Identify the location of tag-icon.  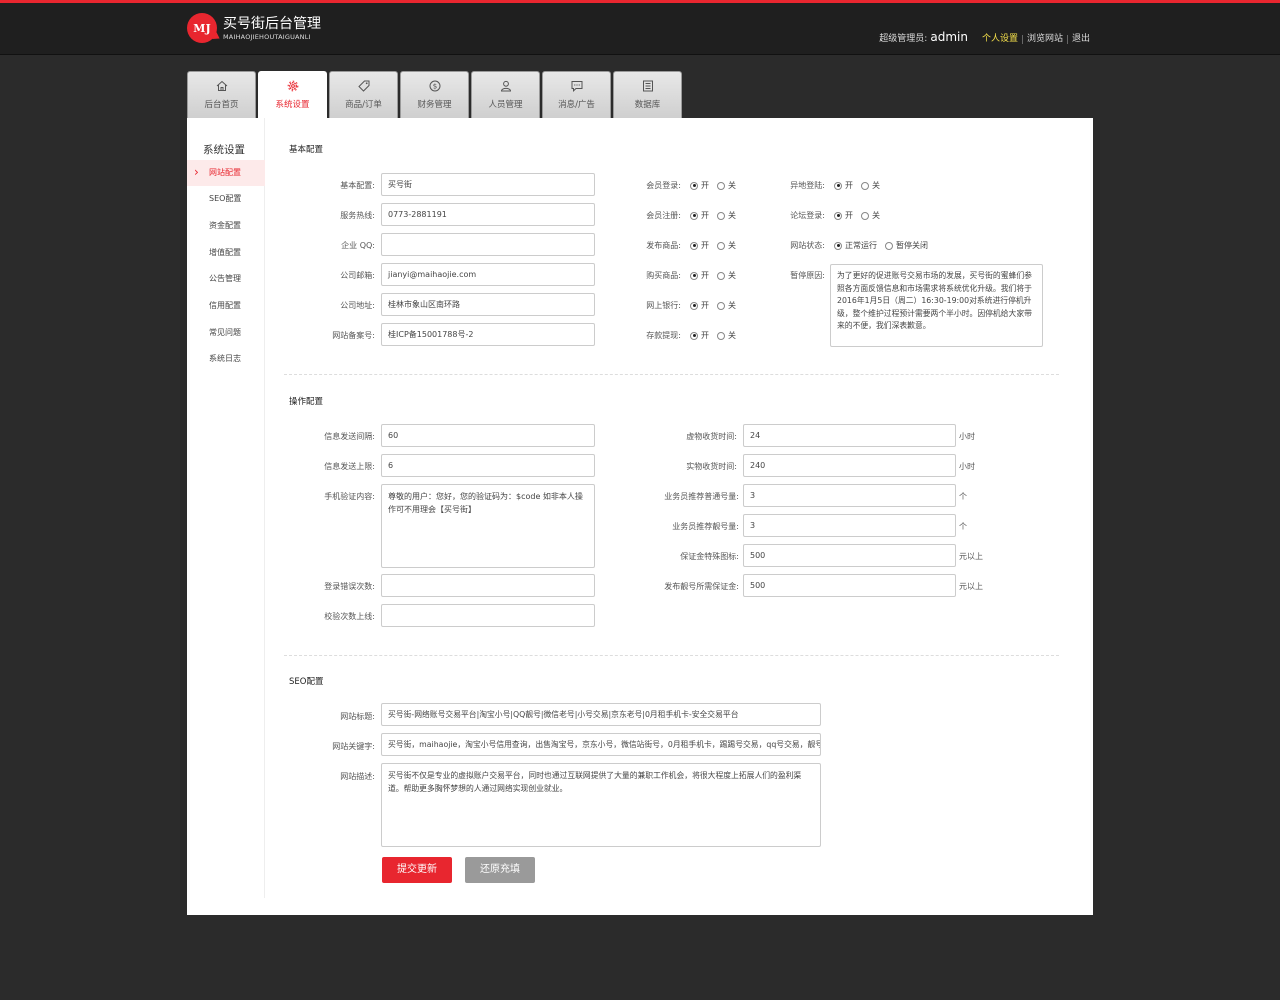
(363, 86).